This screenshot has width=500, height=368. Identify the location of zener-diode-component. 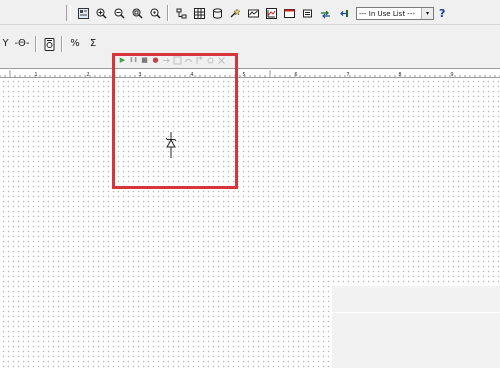
(171, 145).